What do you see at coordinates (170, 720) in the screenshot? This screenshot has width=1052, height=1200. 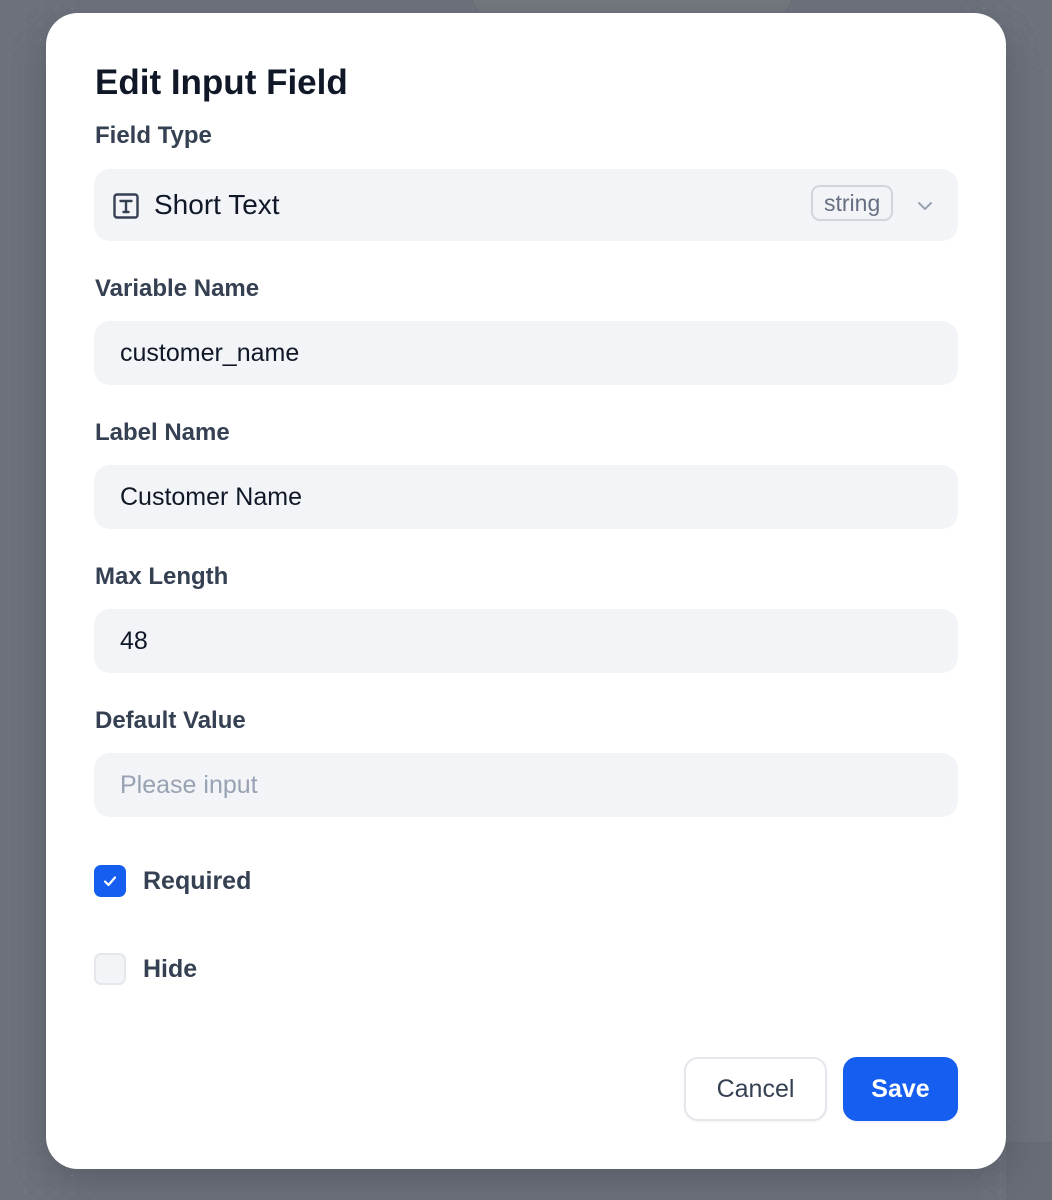 I see `default-value-label: Default Value` at bounding box center [170, 720].